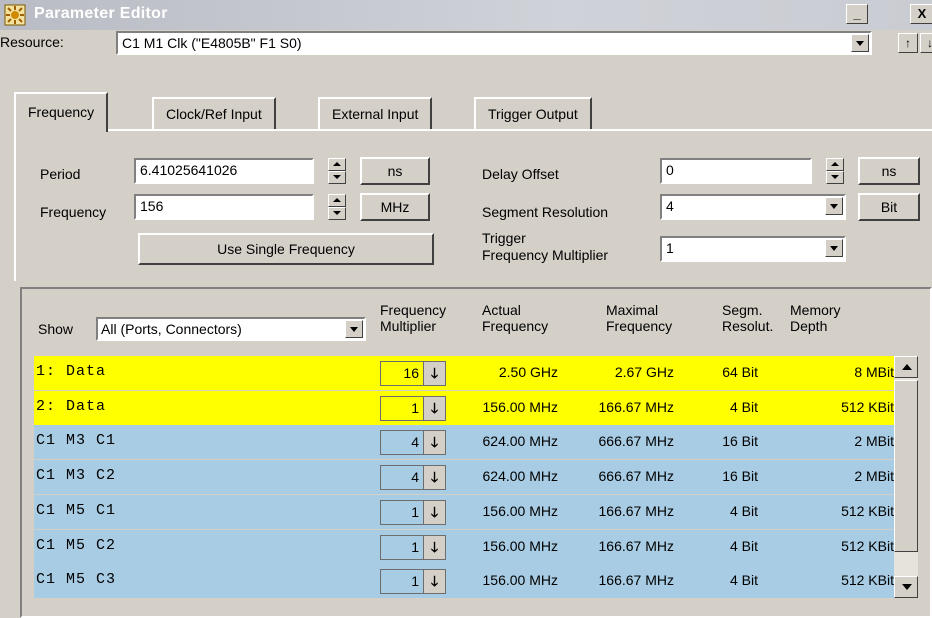 This screenshot has height=618, width=932. Describe the element at coordinates (736, 171) in the screenshot. I see `delay-offset-input: 0` at that location.